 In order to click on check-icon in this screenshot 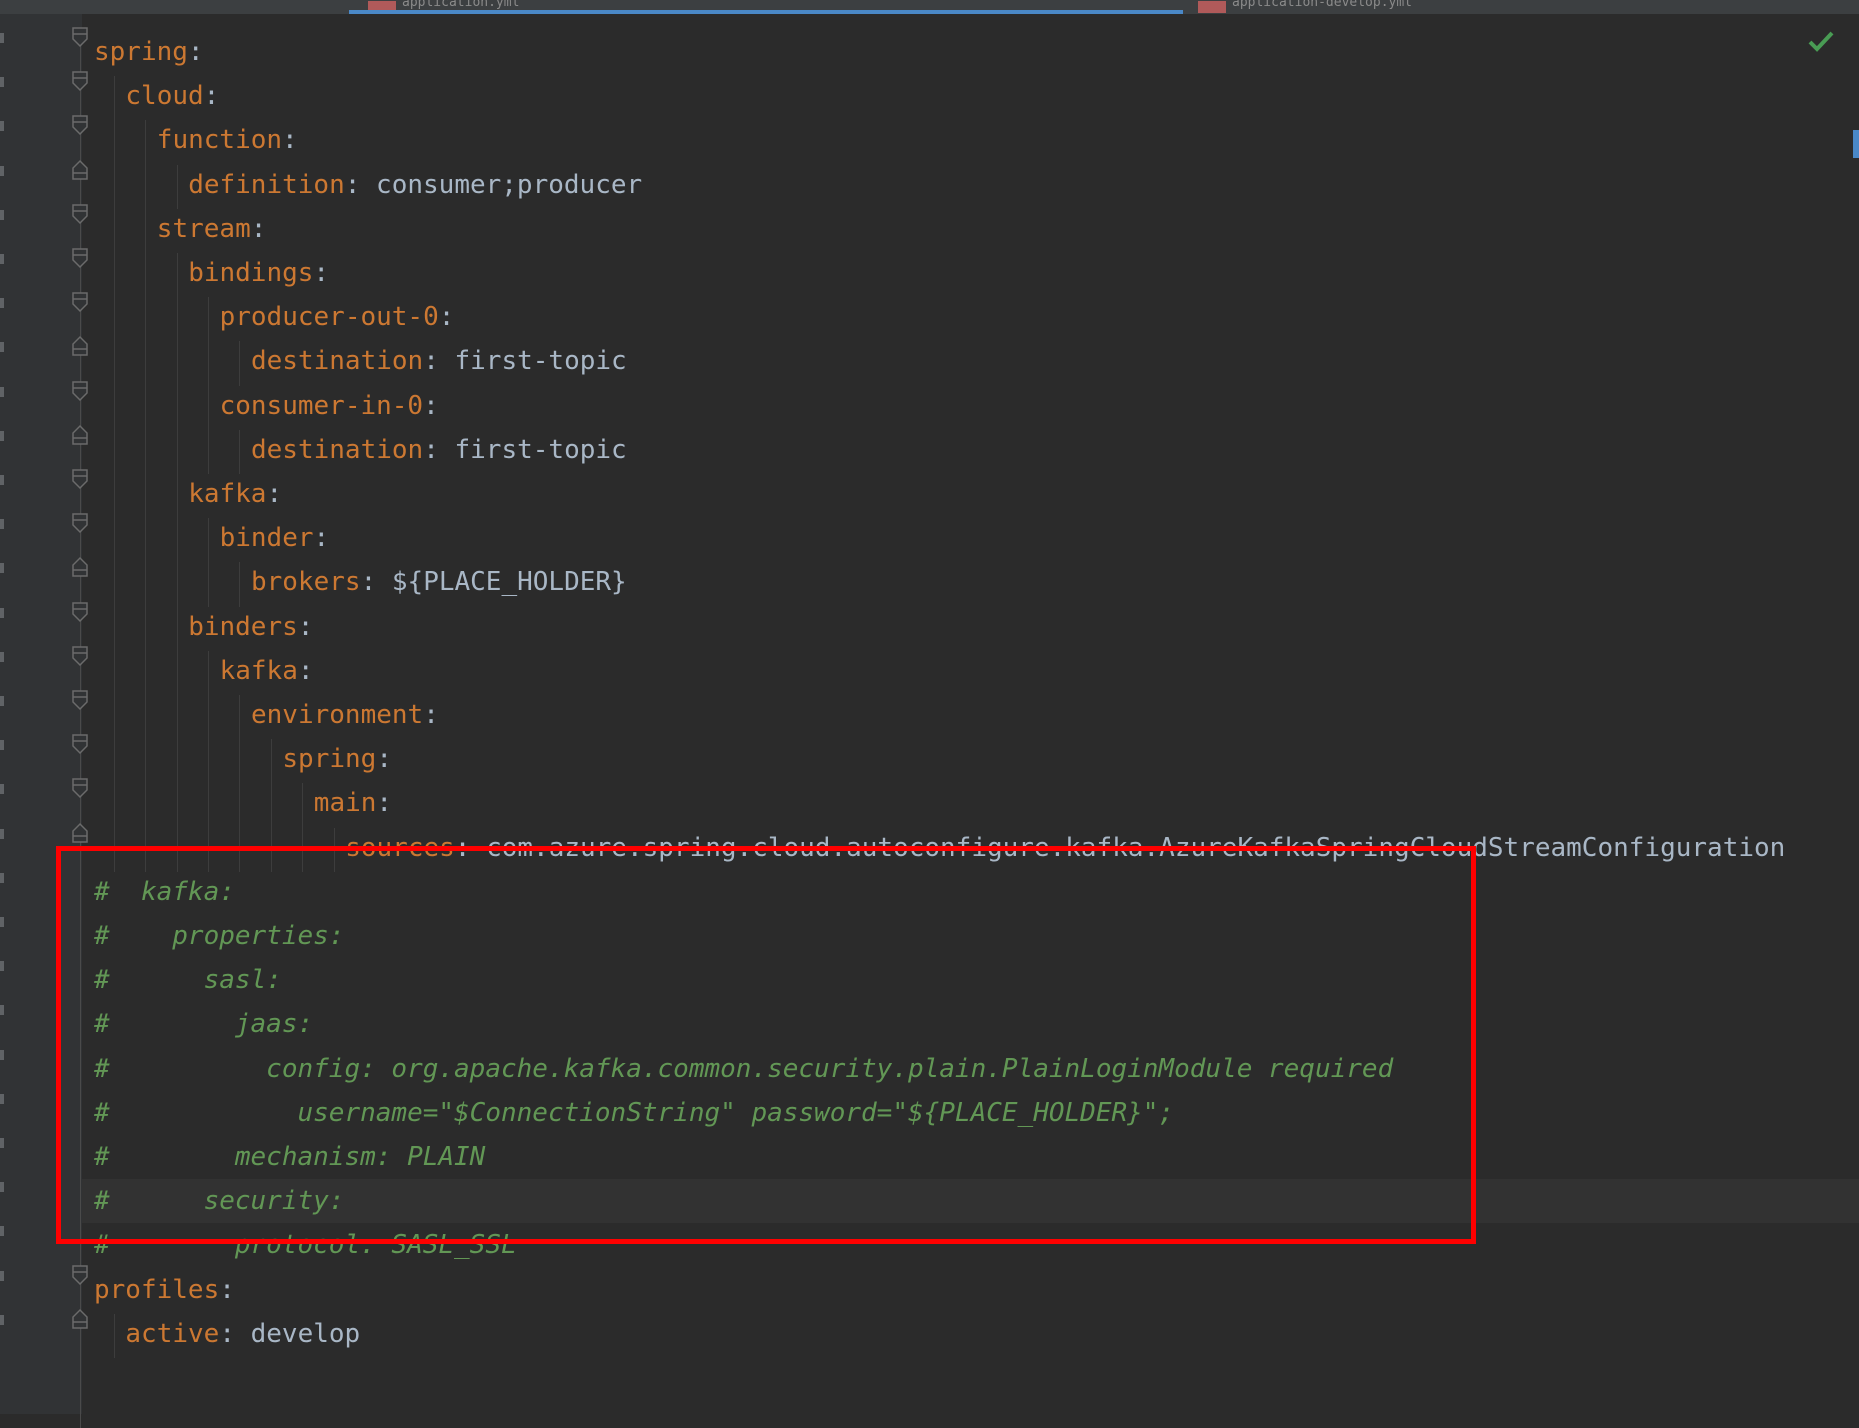, I will do `click(1821, 41)`.